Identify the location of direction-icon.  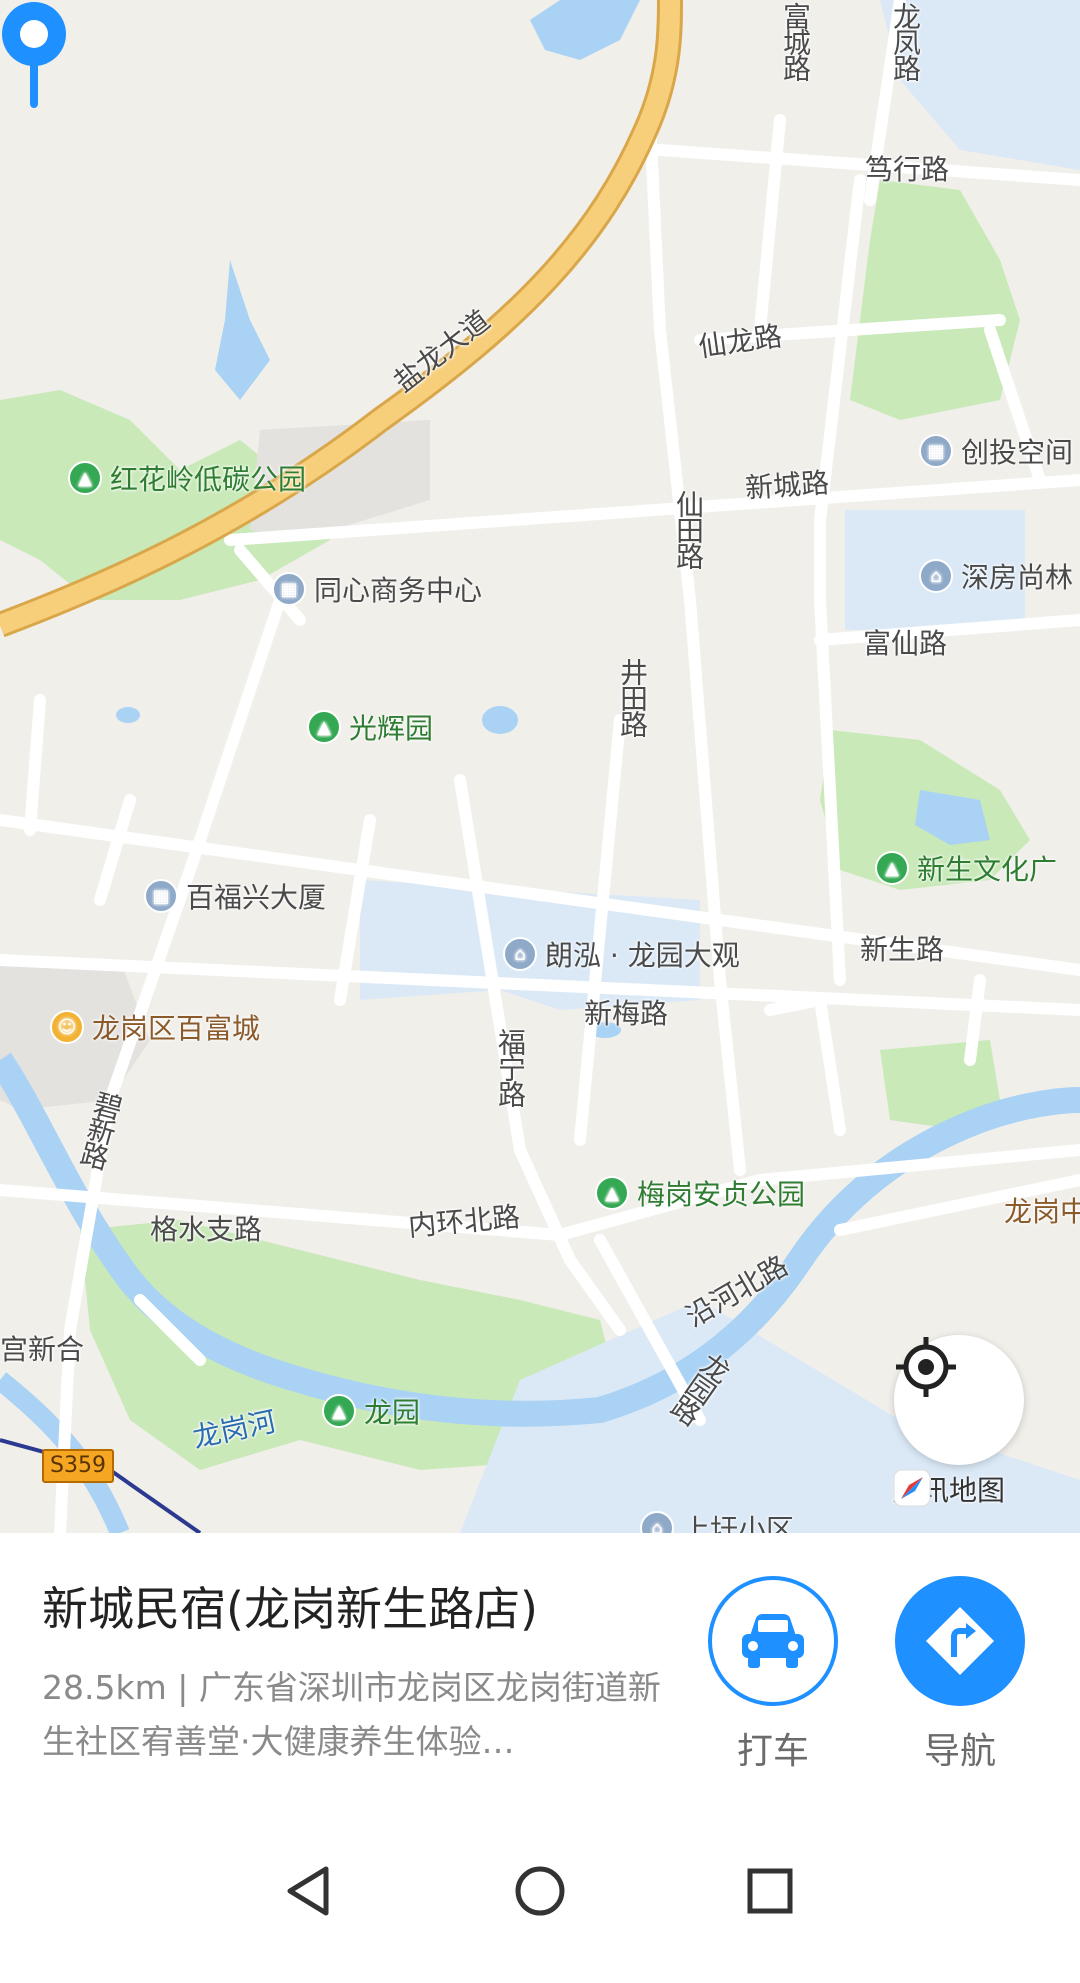
(960, 1641).